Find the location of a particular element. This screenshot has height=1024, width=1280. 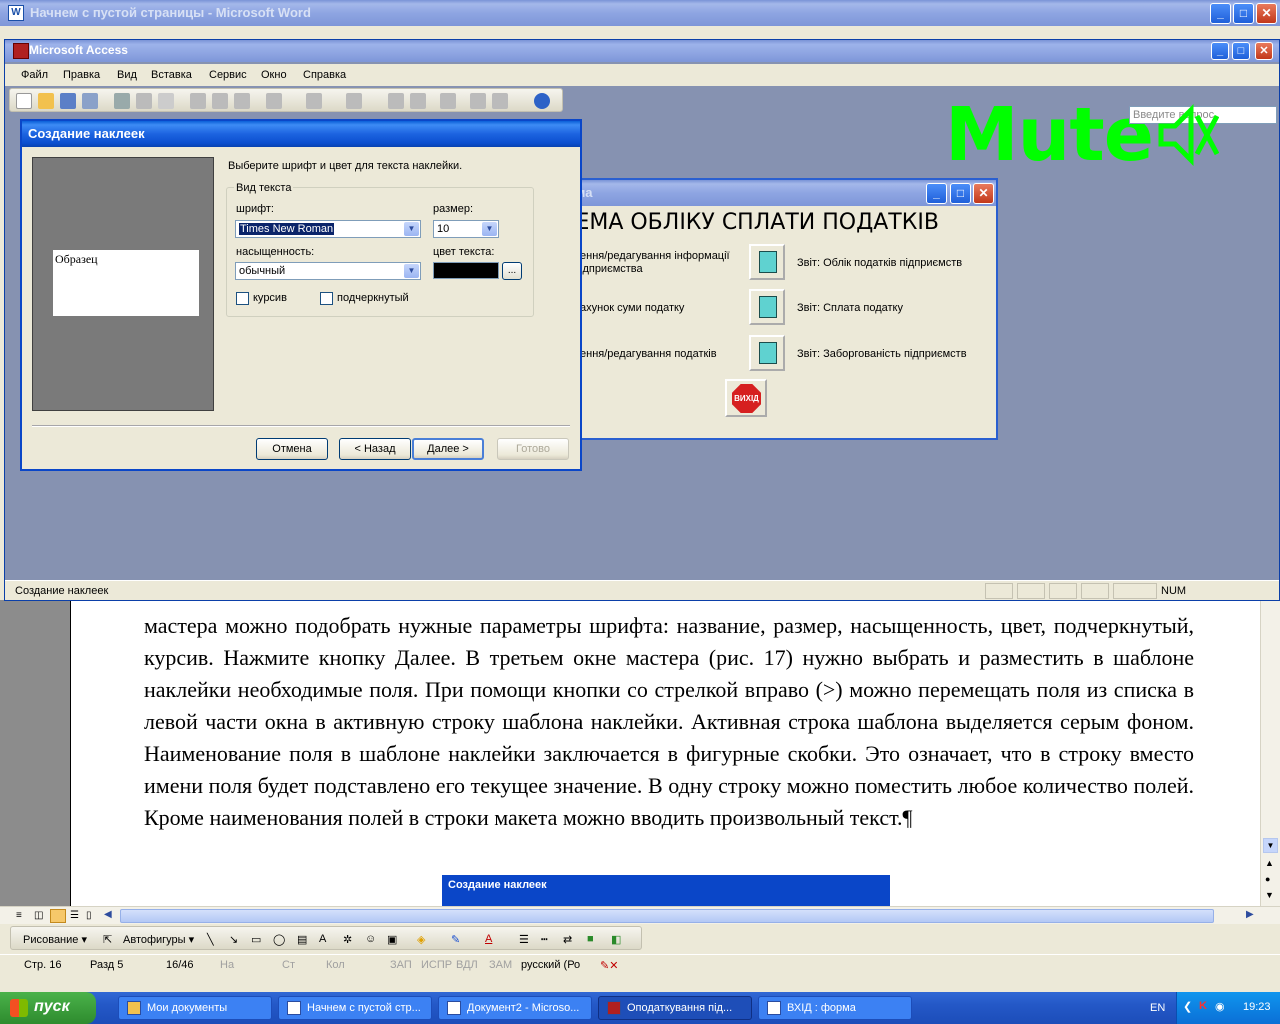

new-object-icon is located at coordinates (500, 101).